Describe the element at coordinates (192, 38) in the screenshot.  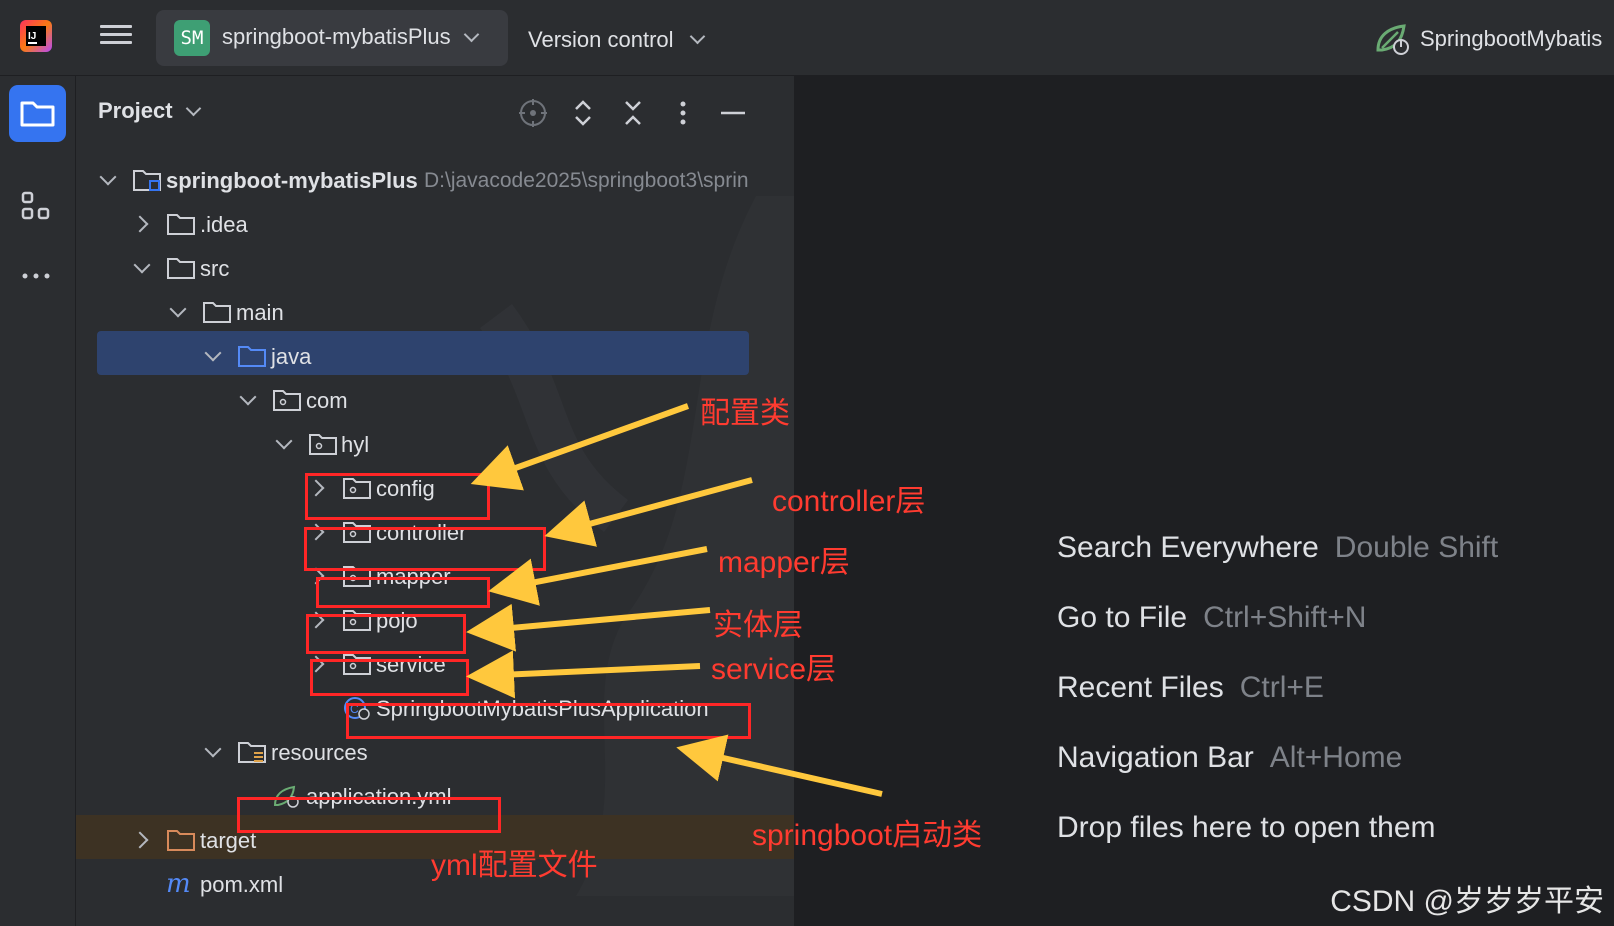
I see `project-badge: SM` at that location.